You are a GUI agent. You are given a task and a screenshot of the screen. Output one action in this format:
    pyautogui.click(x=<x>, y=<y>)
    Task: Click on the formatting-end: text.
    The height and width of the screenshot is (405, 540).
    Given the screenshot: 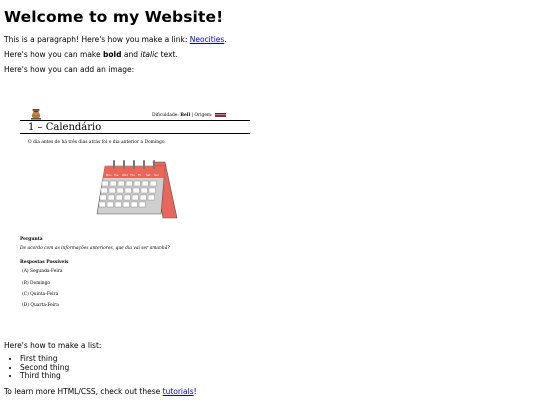 What is the action you would take?
    pyautogui.click(x=168, y=54)
    